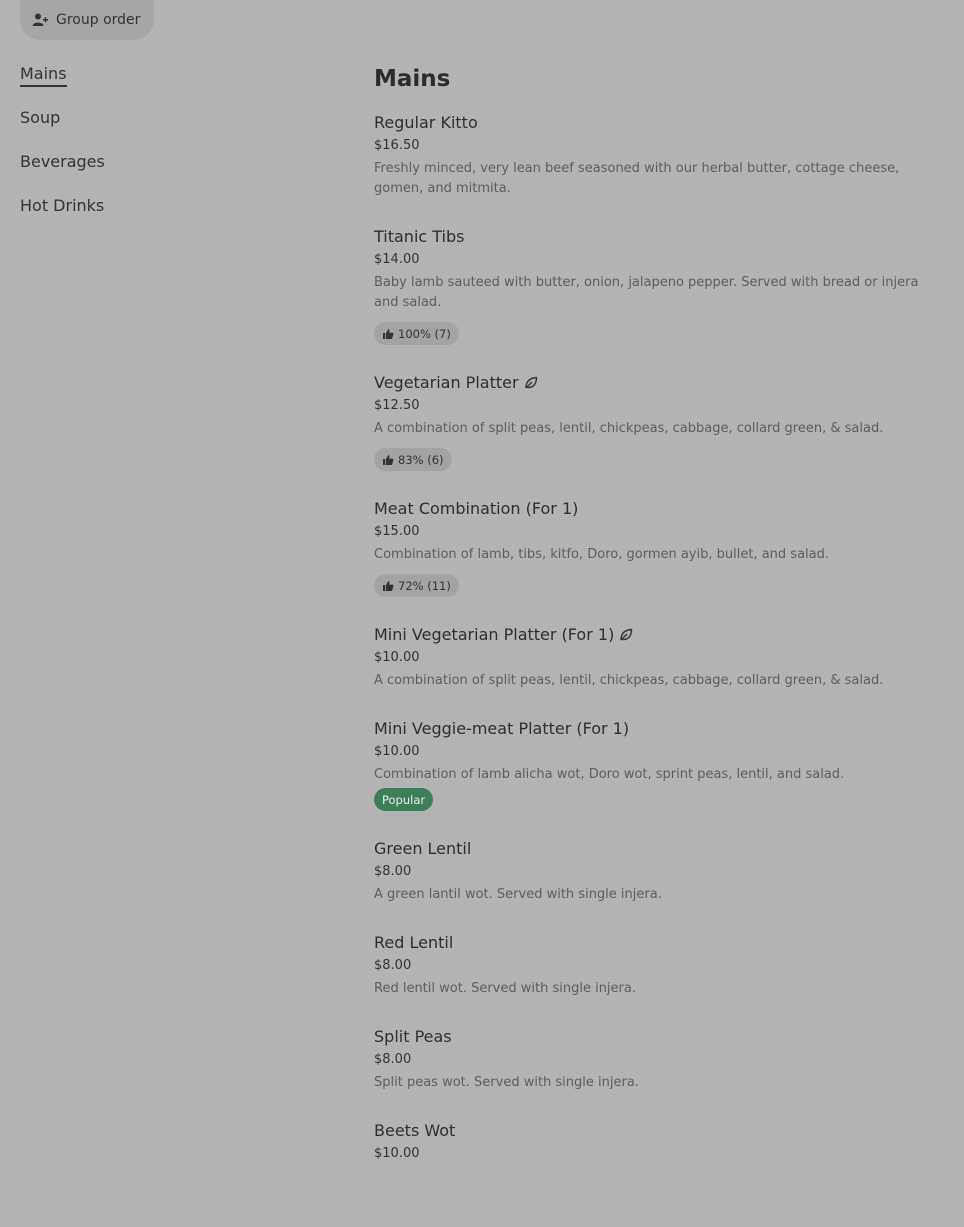 This screenshot has width=964, height=1227. What do you see at coordinates (659, 635) in the screenshot?
I see `item-name: Mini Vegetarian Platter (For 1)` at bounding box center [659, 635].